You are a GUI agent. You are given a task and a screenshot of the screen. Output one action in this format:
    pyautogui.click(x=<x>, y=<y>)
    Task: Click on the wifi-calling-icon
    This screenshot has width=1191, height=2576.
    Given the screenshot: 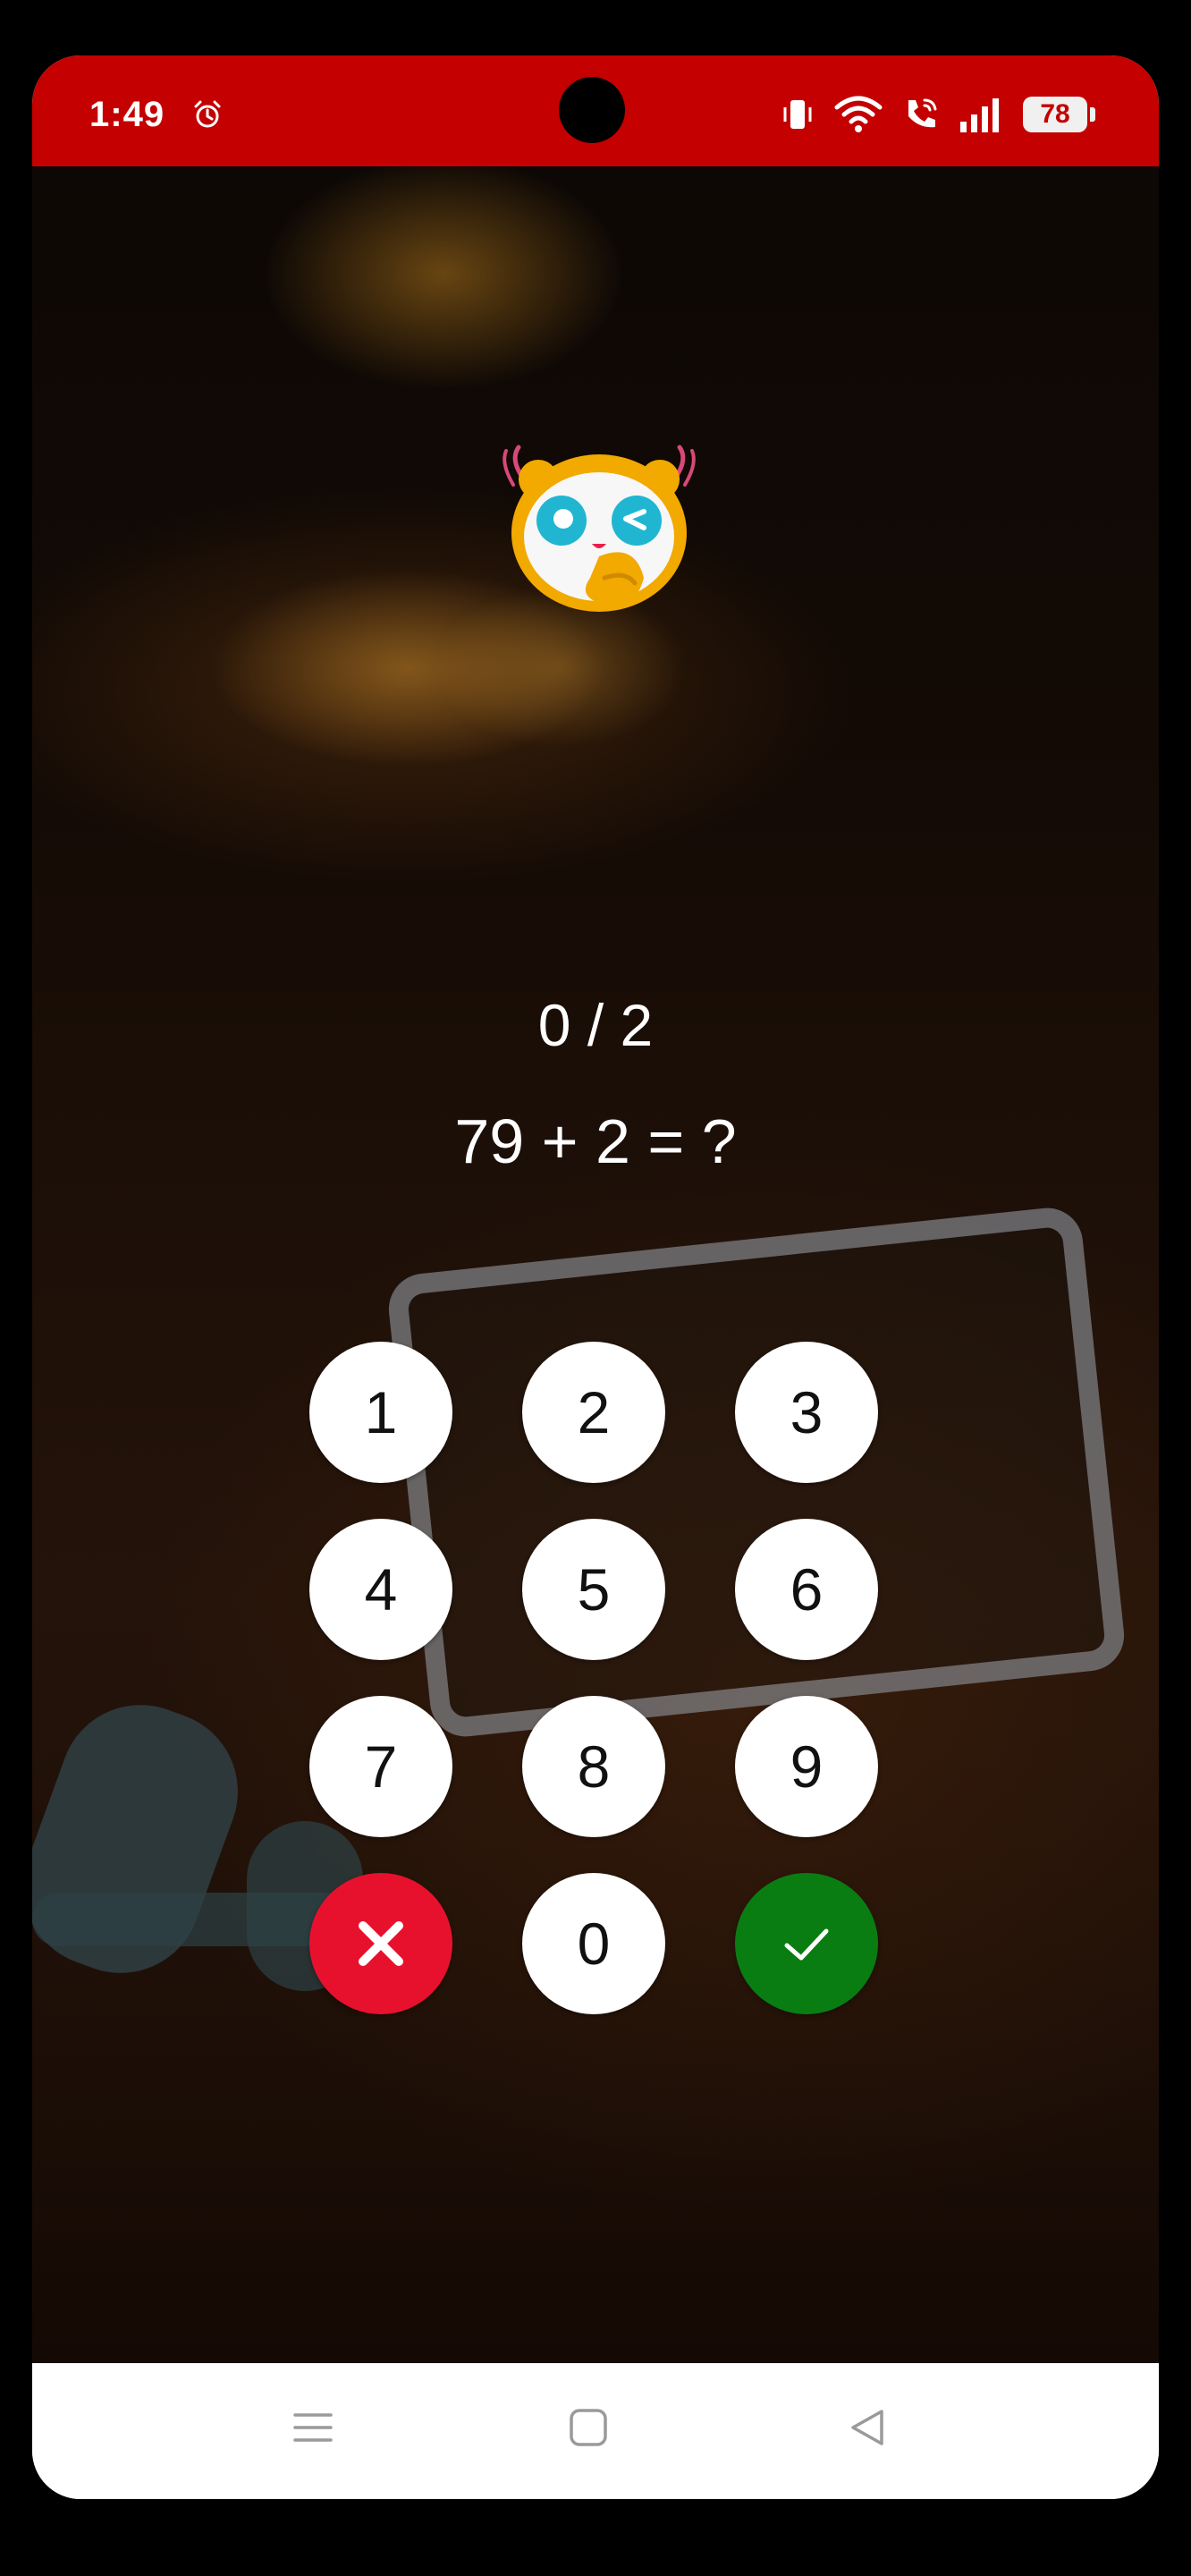 What is the action you would take?
    pyautogui.click(x=922, y=113)
    